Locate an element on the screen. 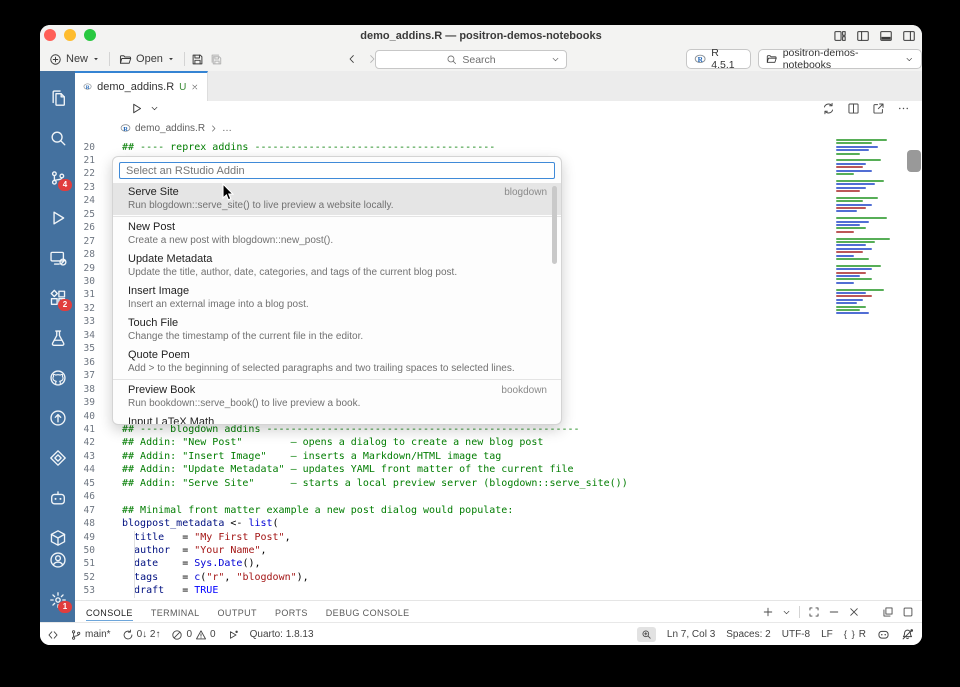 The height and width of the screenshot is (687, 960). activity-source-control: 4 is located at coordinates (57, 178).